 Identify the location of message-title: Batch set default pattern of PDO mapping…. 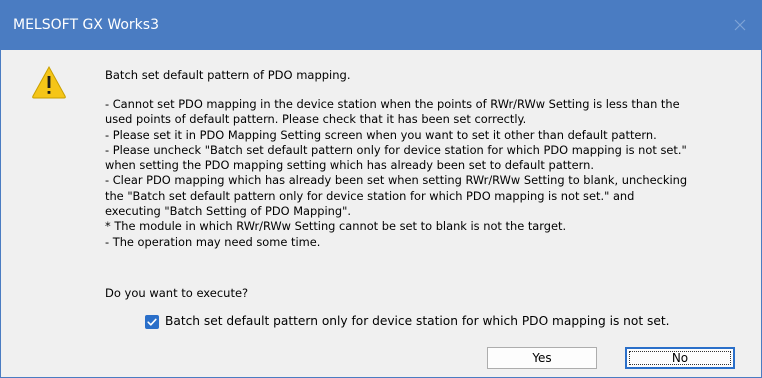
(228, 75).